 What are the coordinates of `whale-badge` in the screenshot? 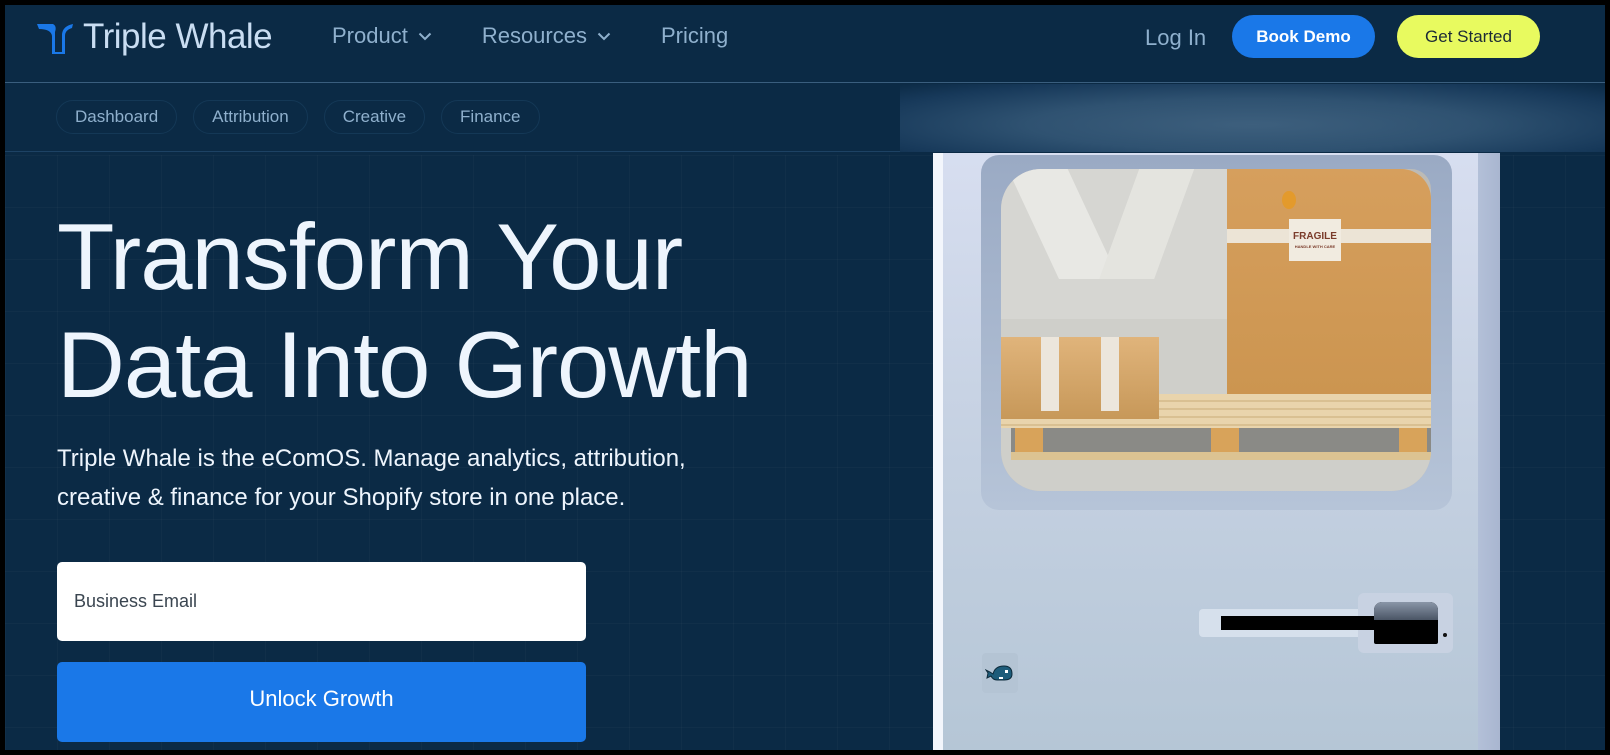 It's located at (1000, 673).